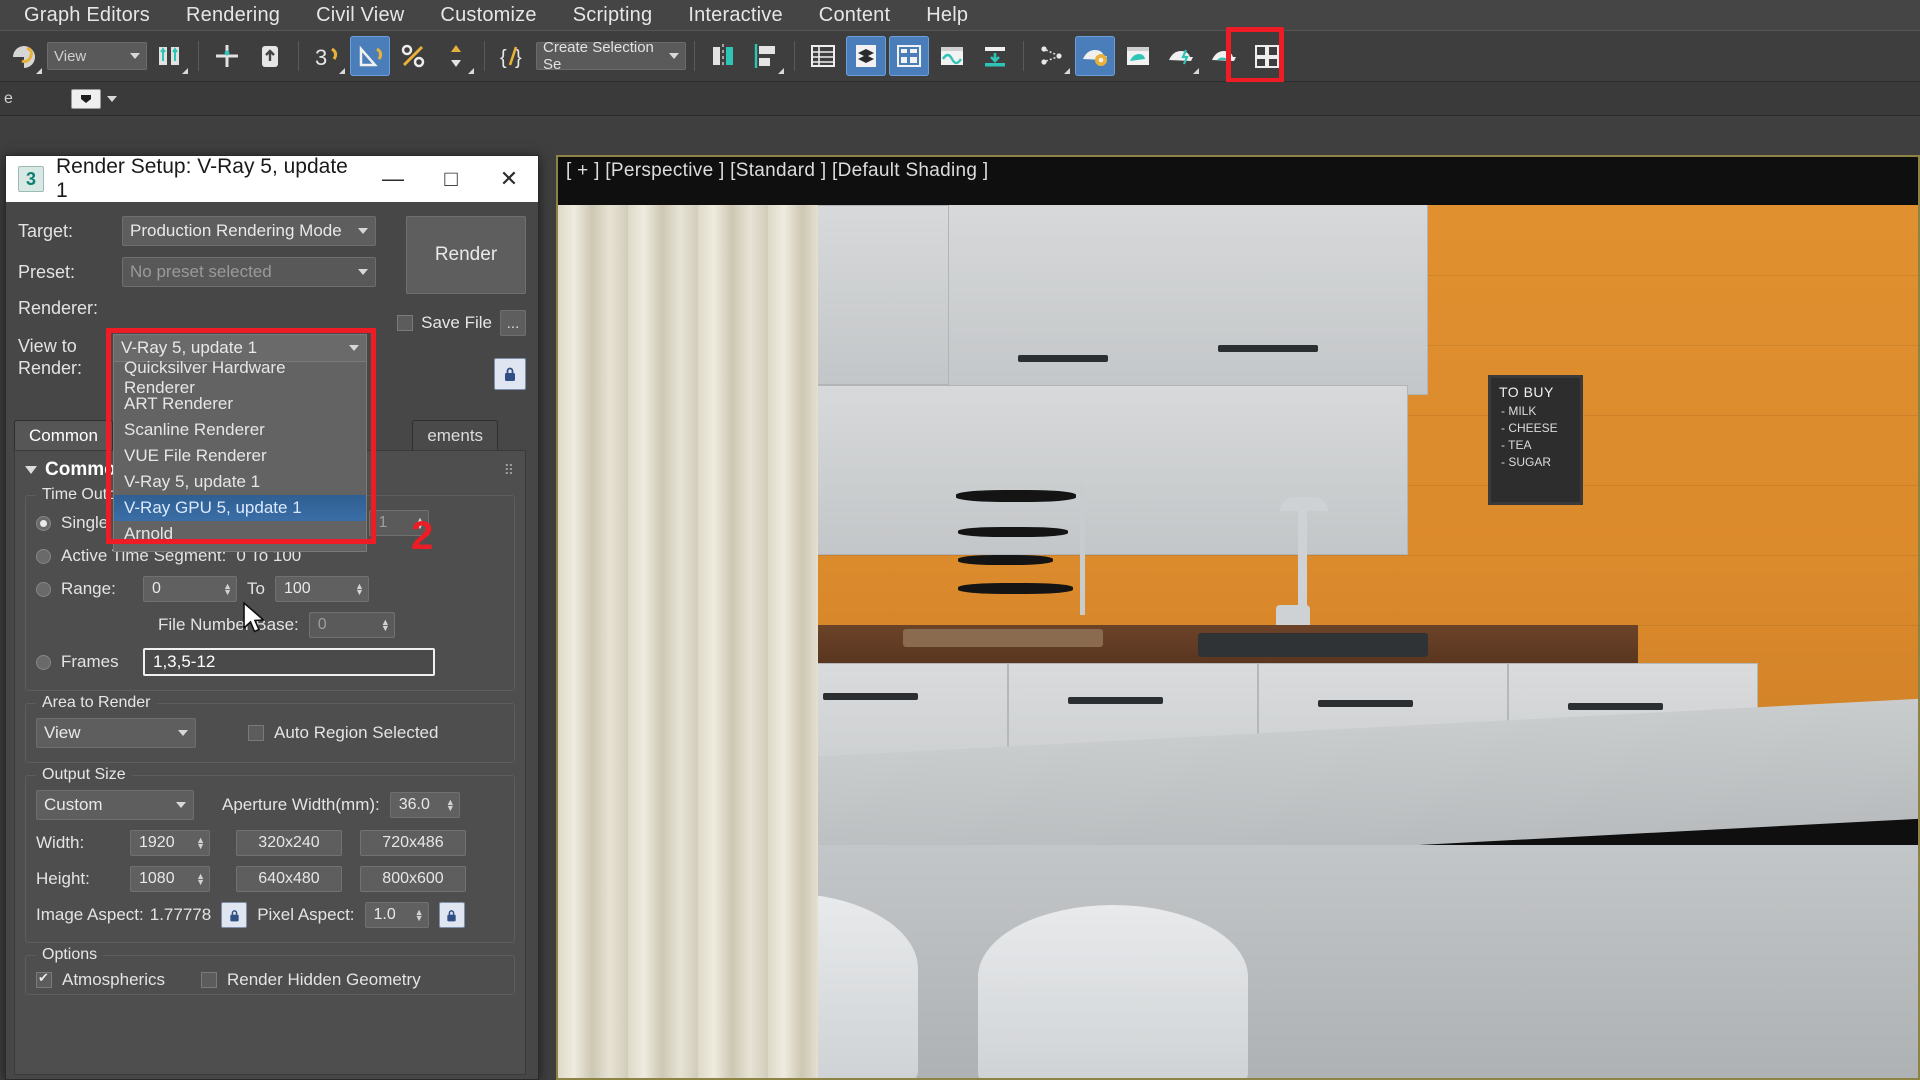  I want to click on chevron-down-icon, so click(111, 98).